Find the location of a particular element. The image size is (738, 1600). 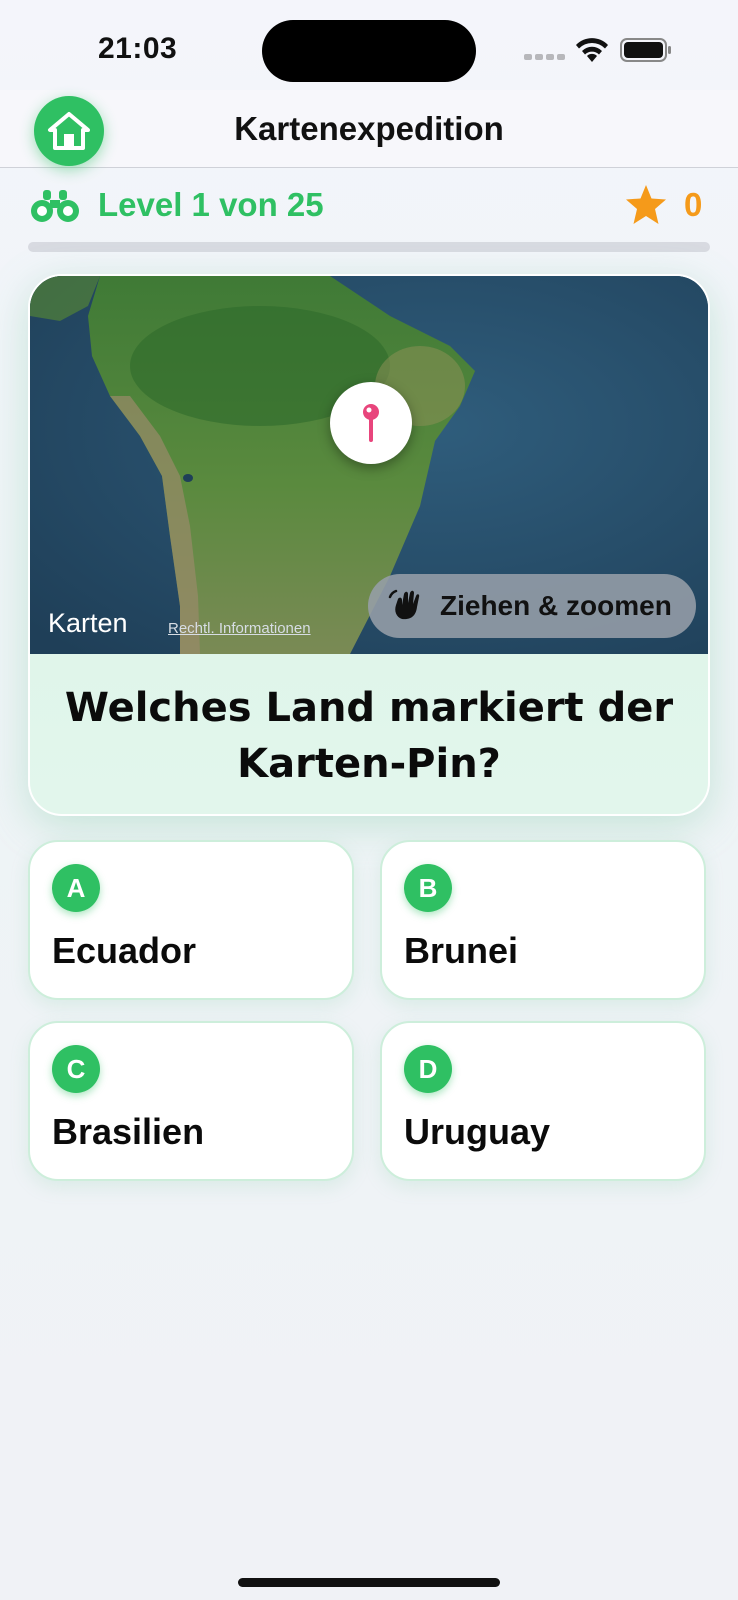

level-row: Level 1 von 25 0 is located at coordinates (369, 206).